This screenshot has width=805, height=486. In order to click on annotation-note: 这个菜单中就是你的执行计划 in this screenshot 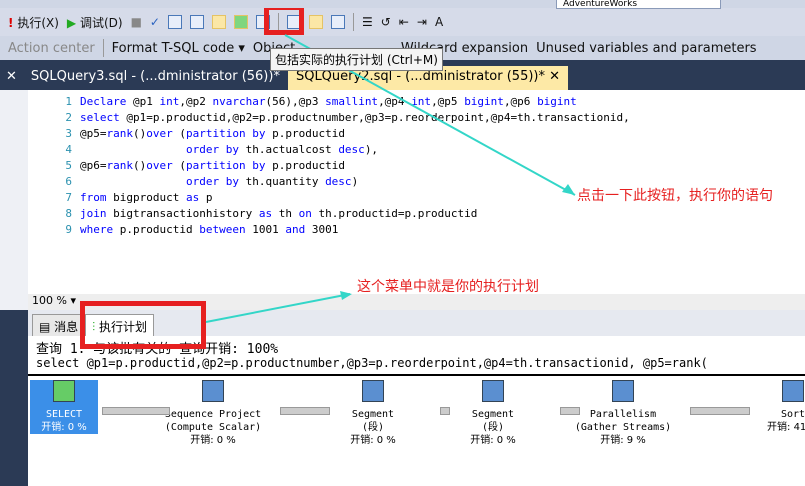, I will do `click(448, 287)`.